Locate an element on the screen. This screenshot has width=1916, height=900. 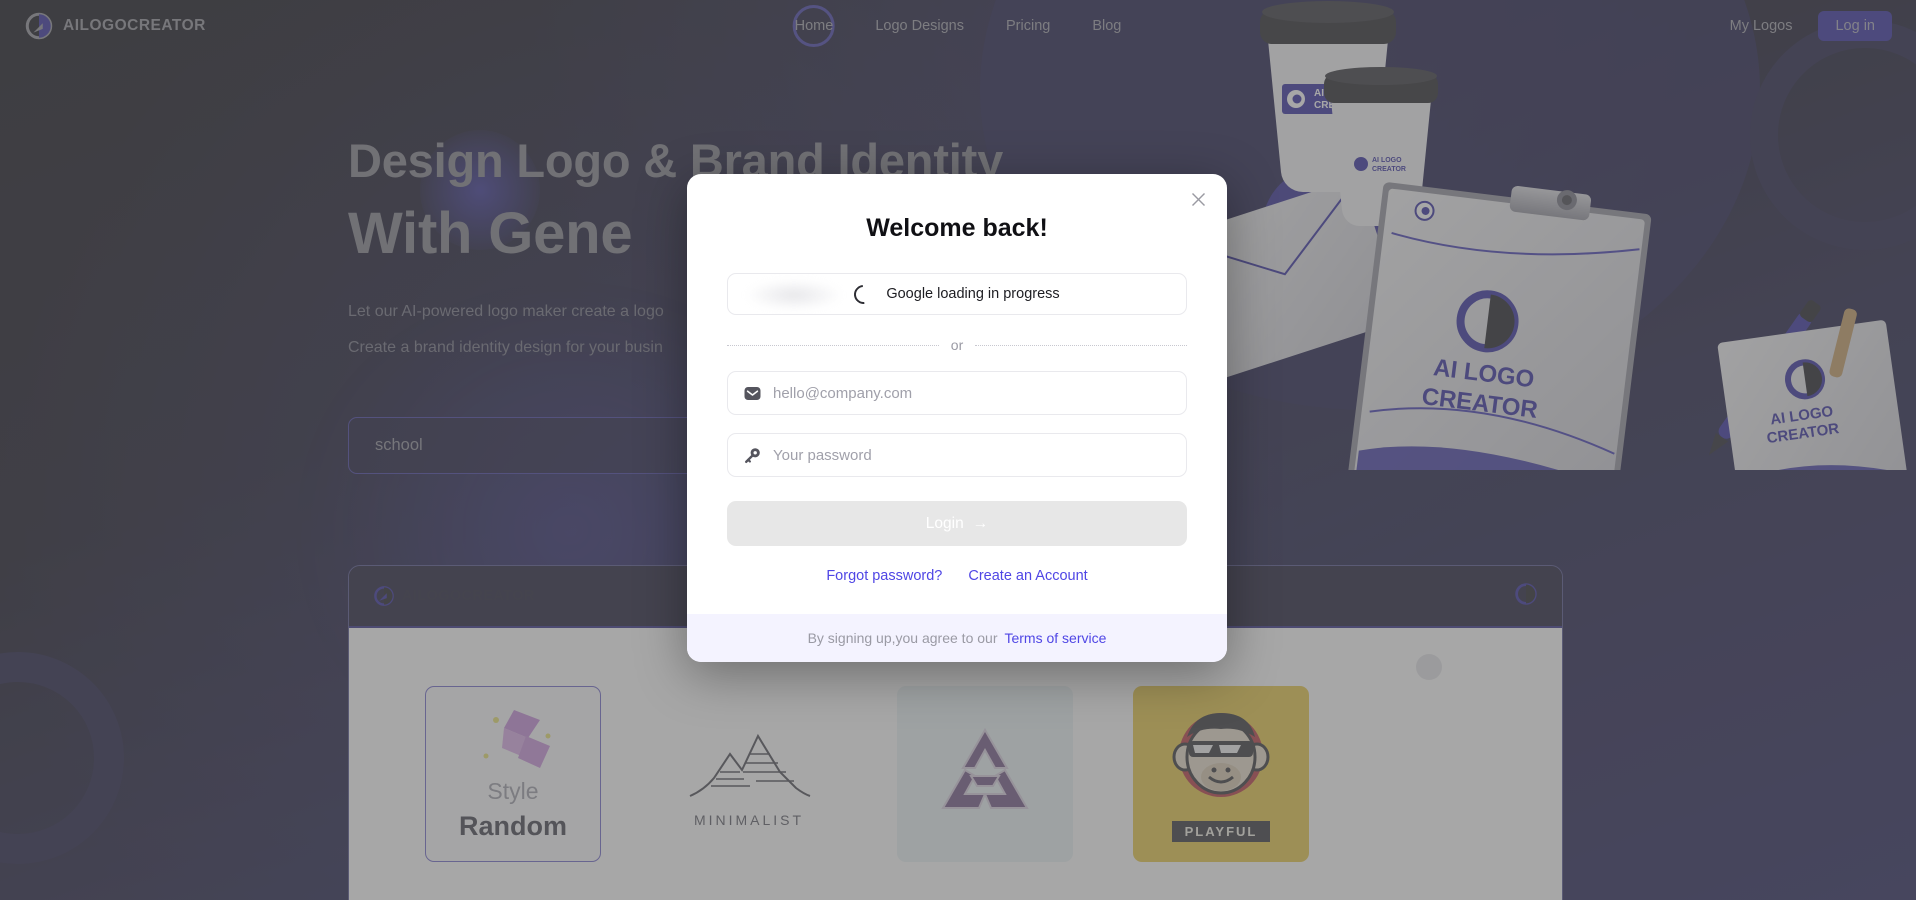
key-icon is located at coordinates (752, 455).